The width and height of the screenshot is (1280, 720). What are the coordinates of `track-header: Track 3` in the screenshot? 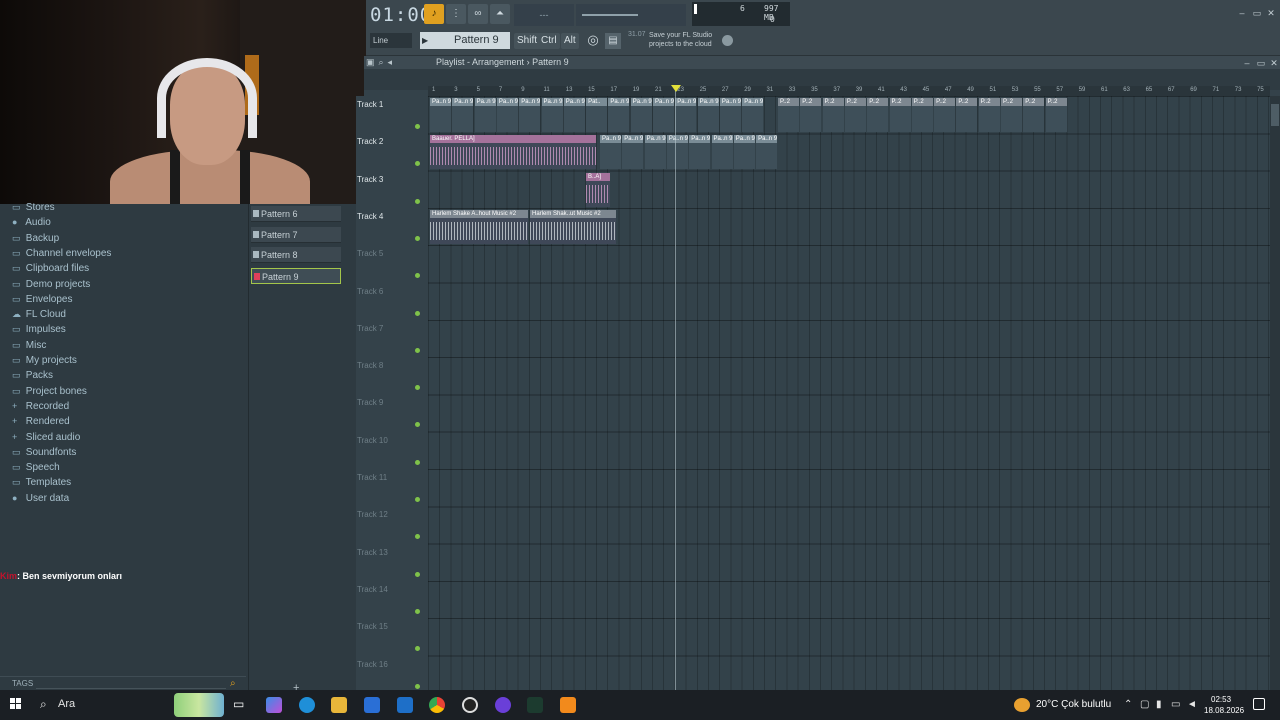 It's located at (390, 189).